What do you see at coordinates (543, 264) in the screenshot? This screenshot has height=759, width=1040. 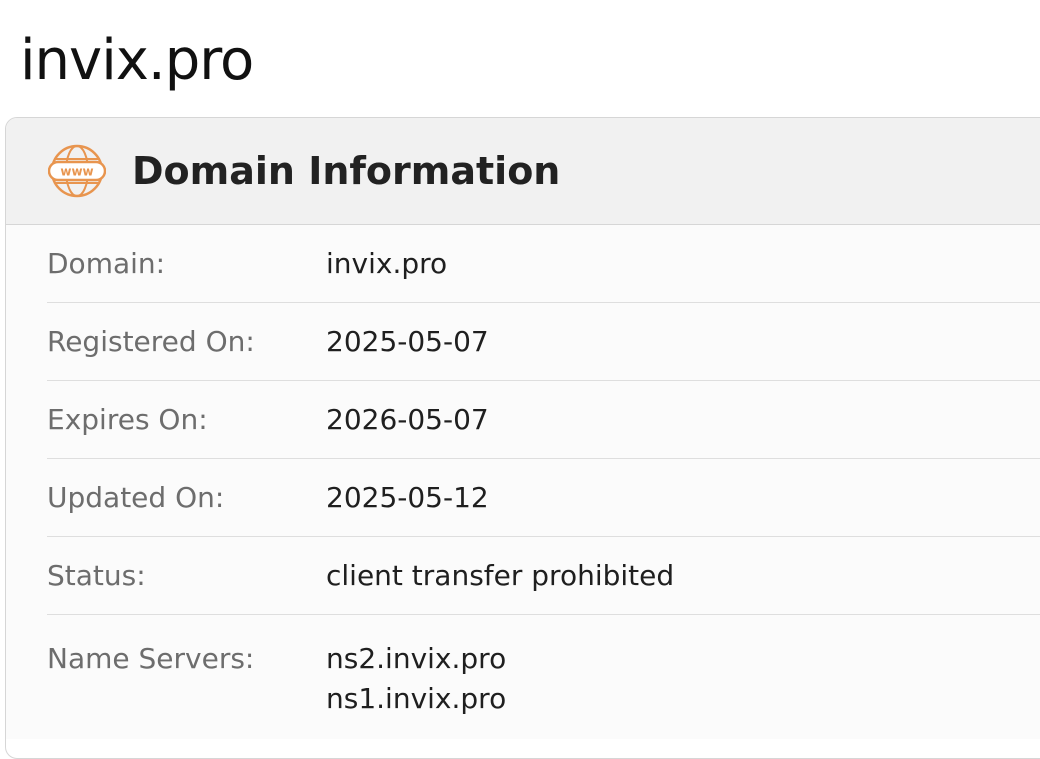 I see `row-domain: Domain: invix.pro` at bounding box center [543, 264].